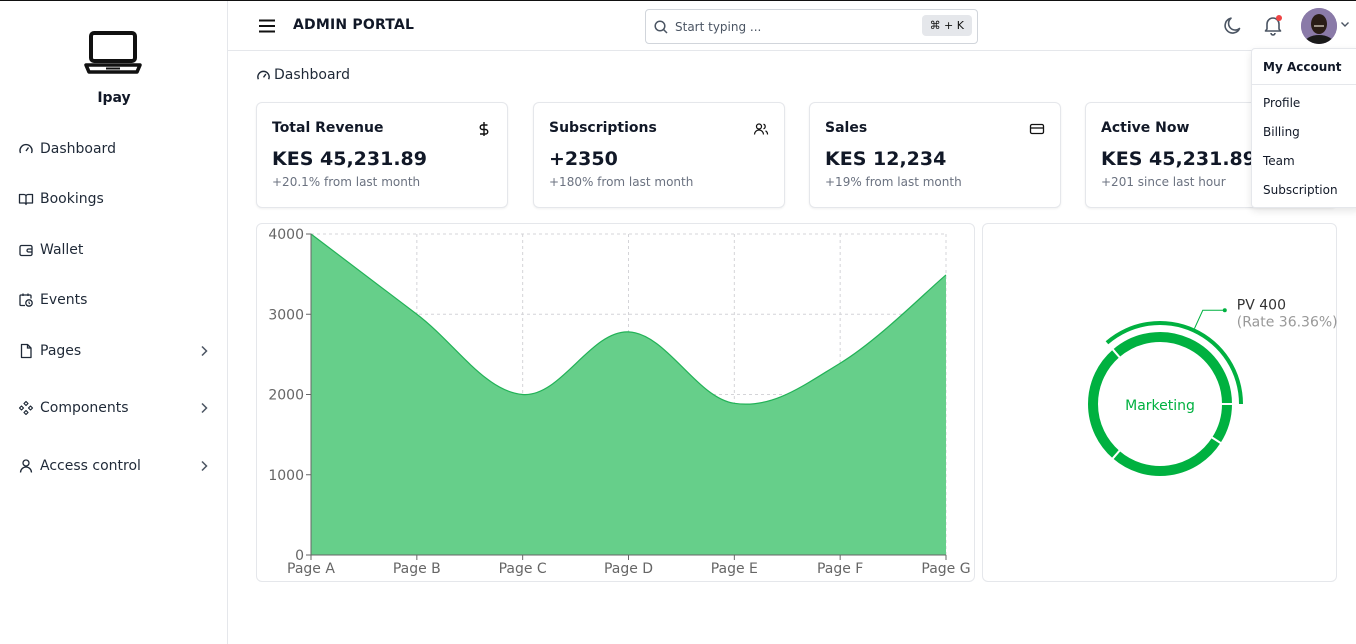 This screenshot has width=1356, height=644. Describe the element at coordinates (286, 396) in the screenshot. I see `y-tick-label: 2000` at that location.